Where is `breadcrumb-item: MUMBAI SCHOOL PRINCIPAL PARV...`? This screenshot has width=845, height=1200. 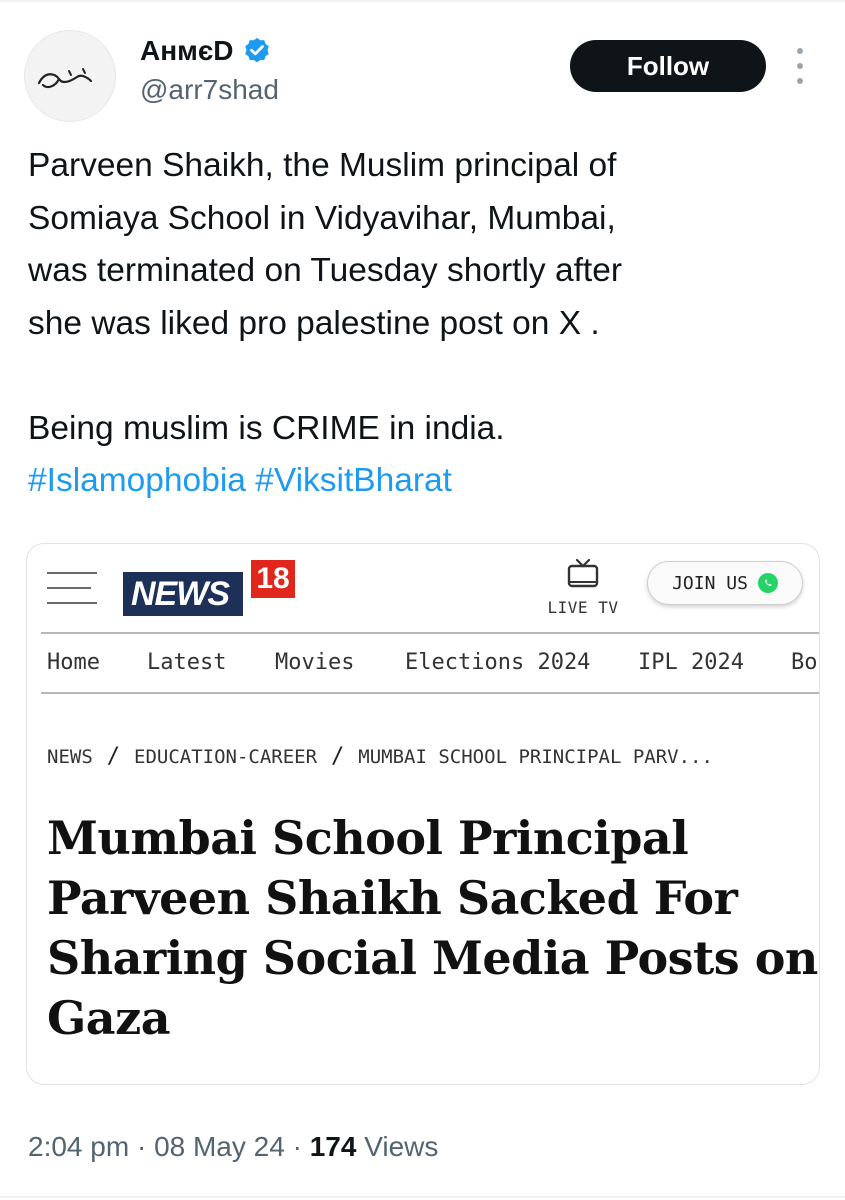 breadcrumb-item: MUMBAI SCHOOL PRINCIPAL PARV... is located at coordinates (535, 757).